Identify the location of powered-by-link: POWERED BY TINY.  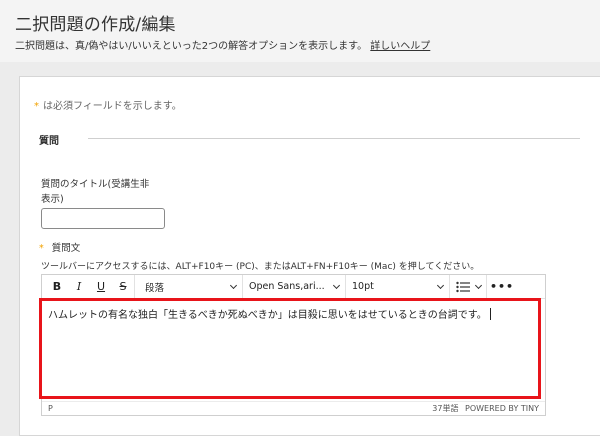
(502, 408).